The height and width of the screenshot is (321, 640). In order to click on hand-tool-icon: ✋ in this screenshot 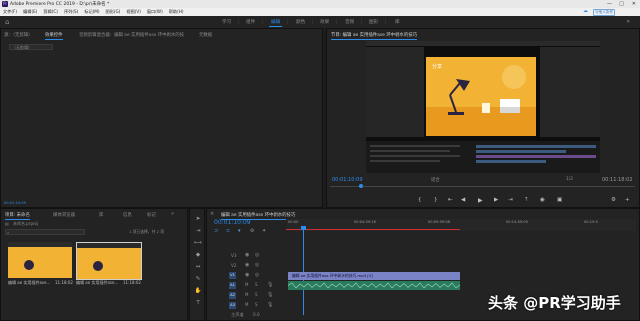, I will do `click(198, 291)`.